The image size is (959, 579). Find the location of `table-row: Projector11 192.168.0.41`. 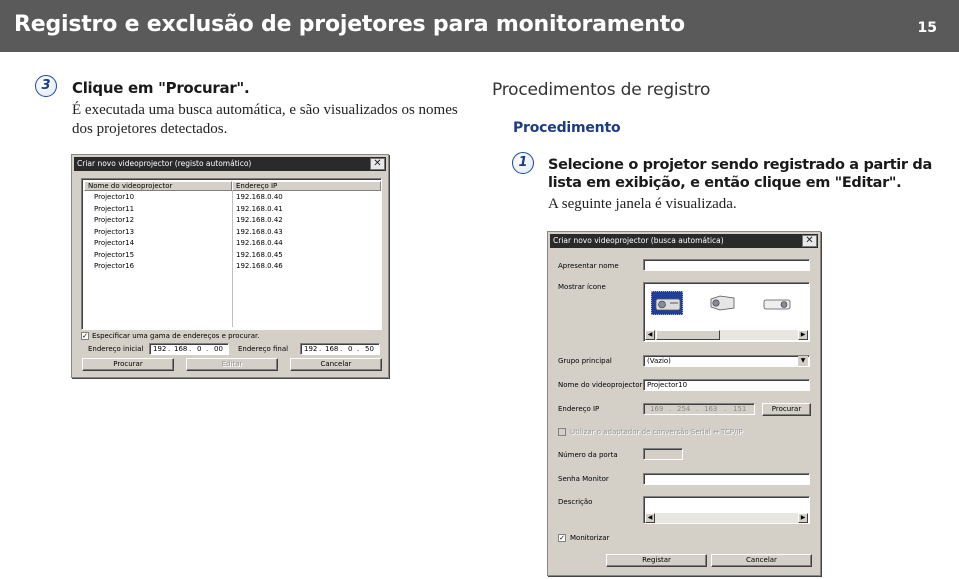

table-row: Projector11 192.168.0.41 is located at coordinates (234, 210).